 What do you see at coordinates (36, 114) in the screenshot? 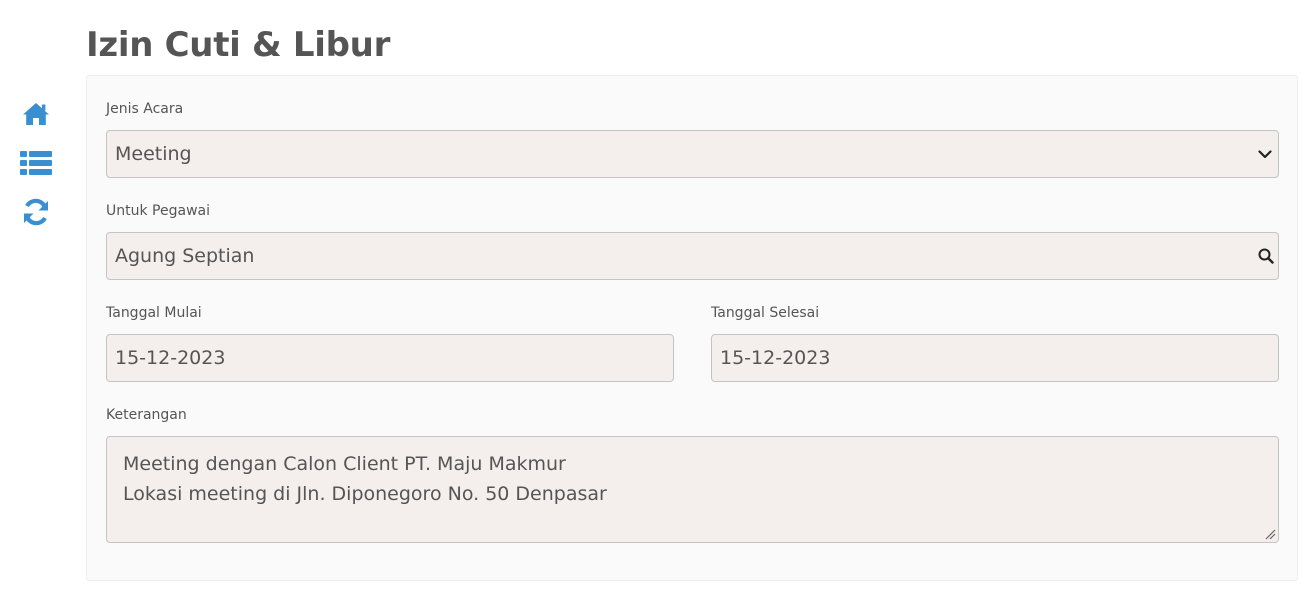
I see `home-icon` at bounding box center [36, 114].